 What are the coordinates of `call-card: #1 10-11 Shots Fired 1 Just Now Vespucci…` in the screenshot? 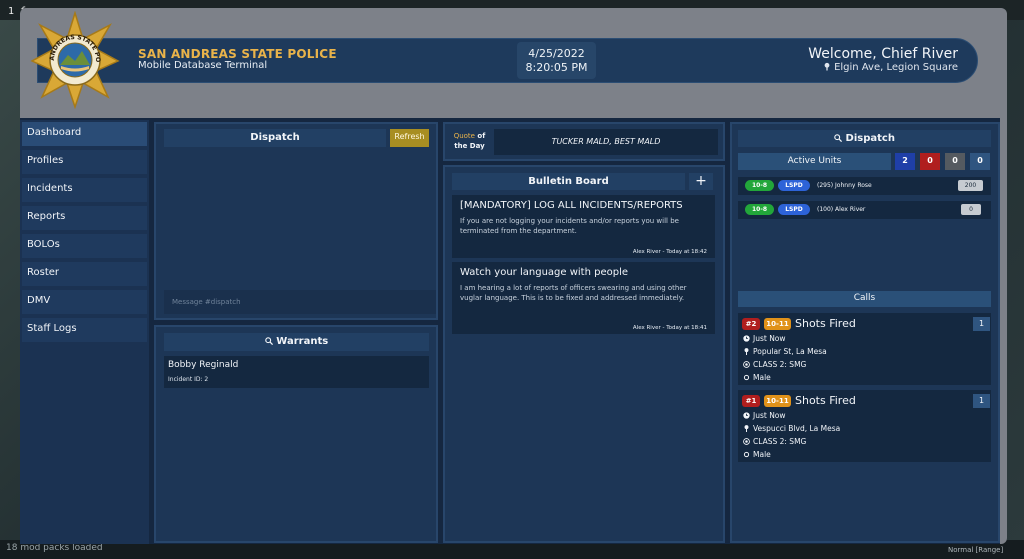 It's located at (864, 426).